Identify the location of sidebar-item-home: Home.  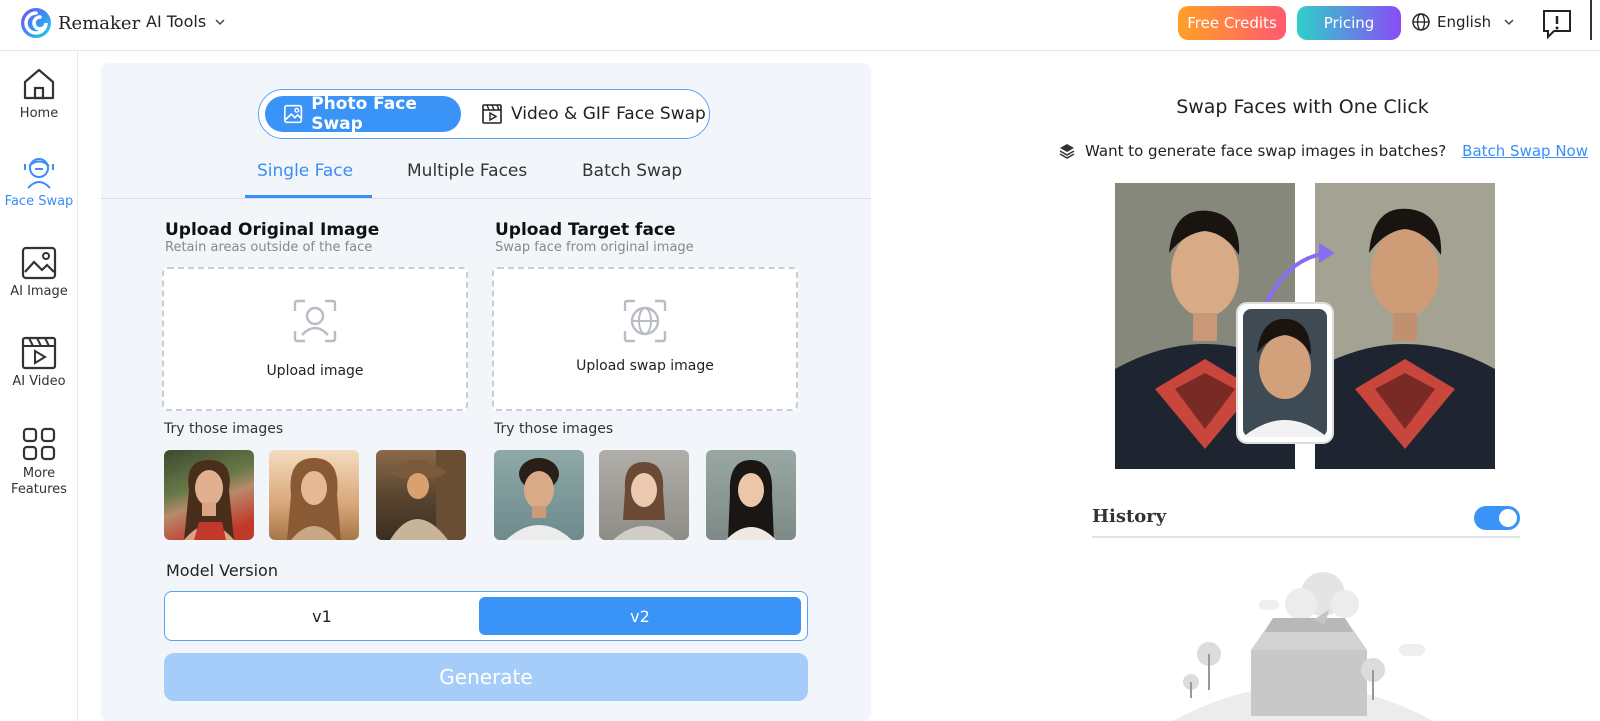
(39, 93).